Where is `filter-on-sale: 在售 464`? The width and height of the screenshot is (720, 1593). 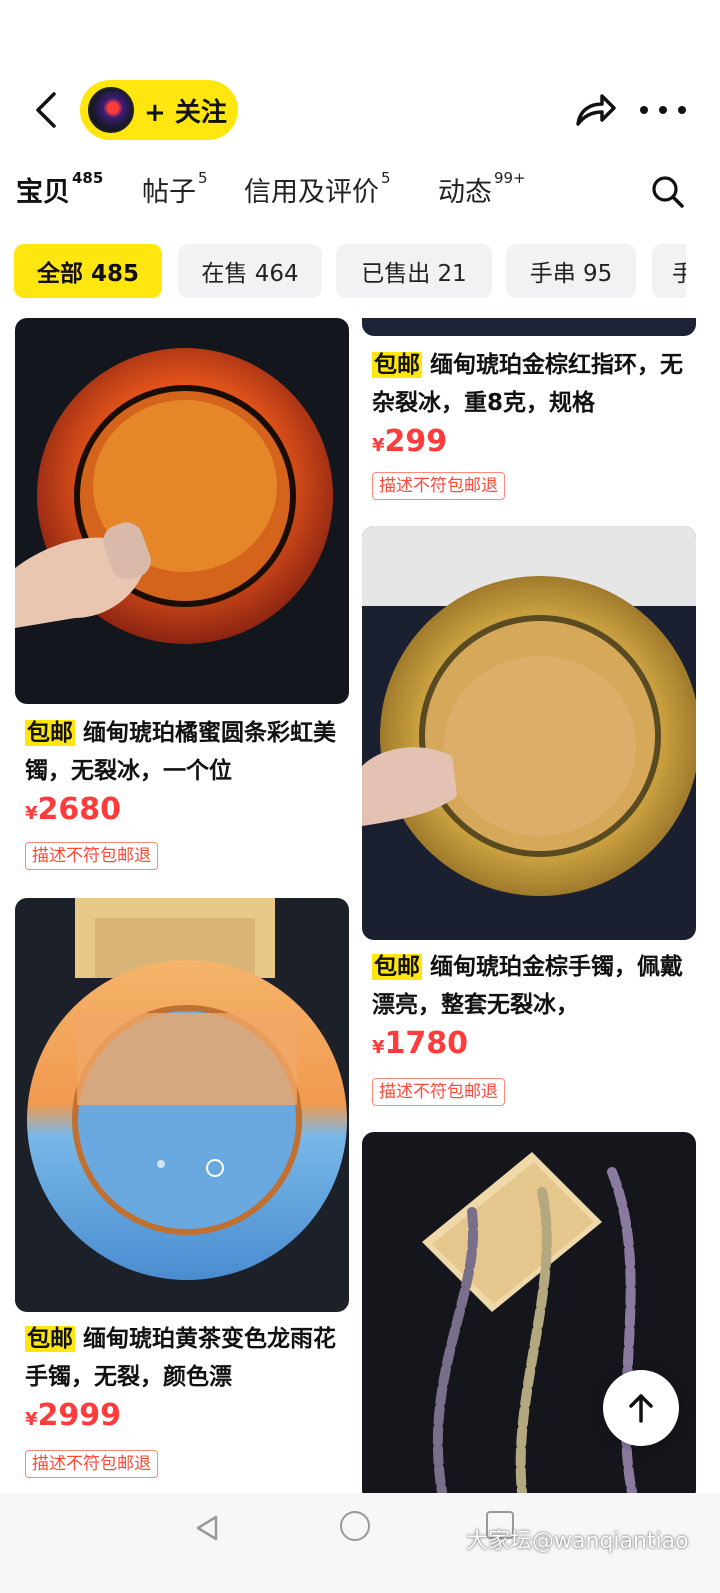
filter-on-sale: 在售 464 is located at coordinates (250, 271).